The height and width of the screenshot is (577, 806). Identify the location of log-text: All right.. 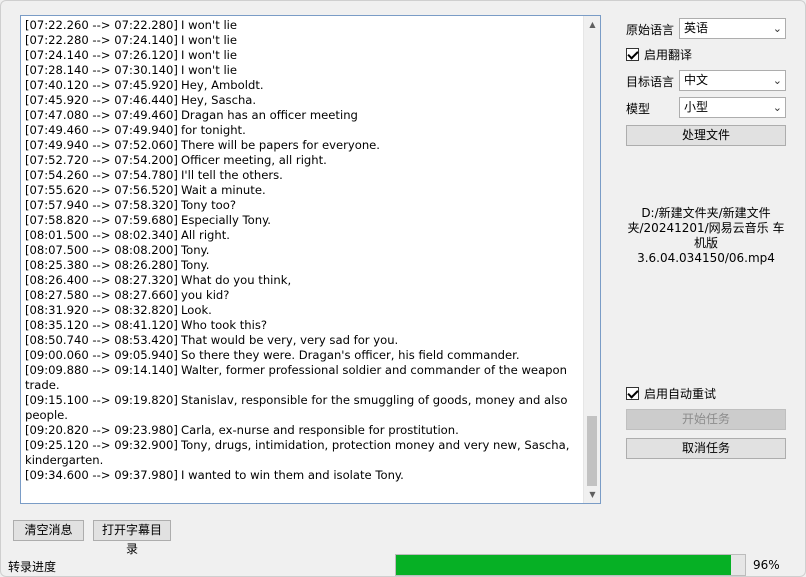
(205, 235).